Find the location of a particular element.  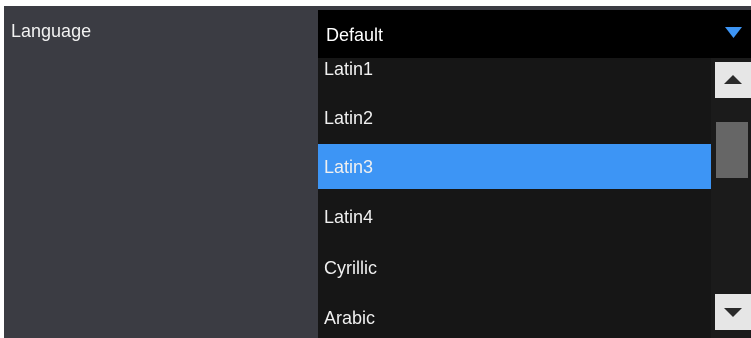

scroll-down-icon is located at coordinates (733, 312).